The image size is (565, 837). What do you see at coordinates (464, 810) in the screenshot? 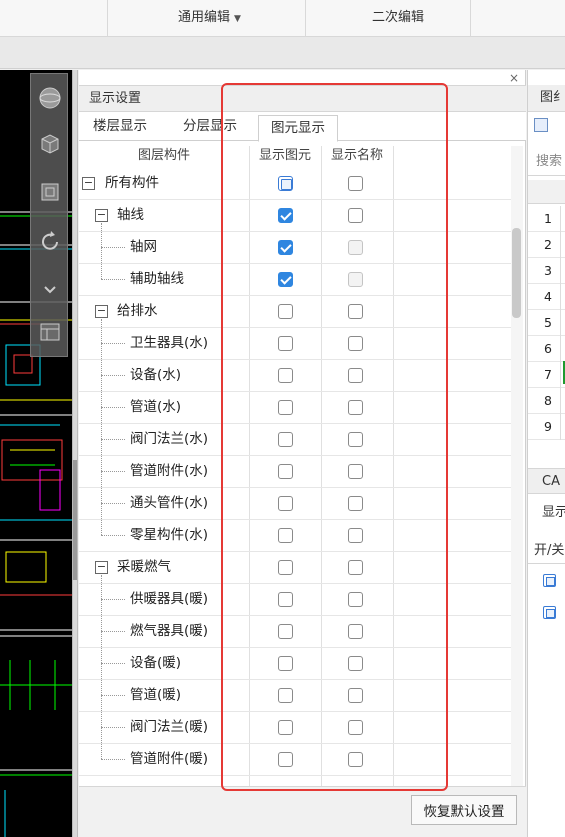
I see `restore-defaults-button: 恢复默认设置` at bounding box center [464, 810].